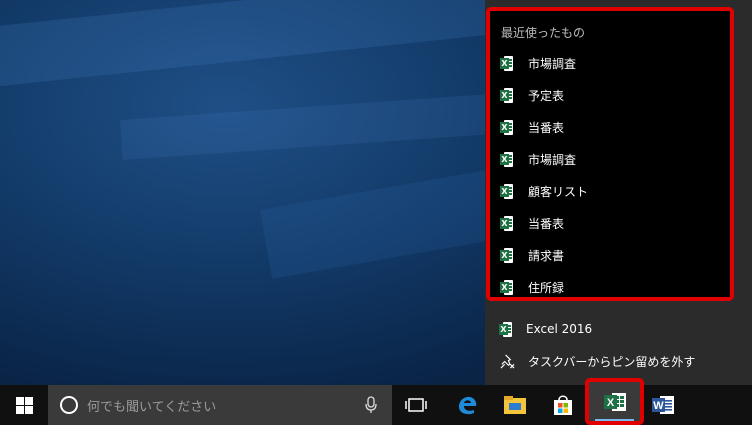  Describe the element at coordinates (612, 95) in the screenshot. I see `recent-item: X 予定表` at that location.